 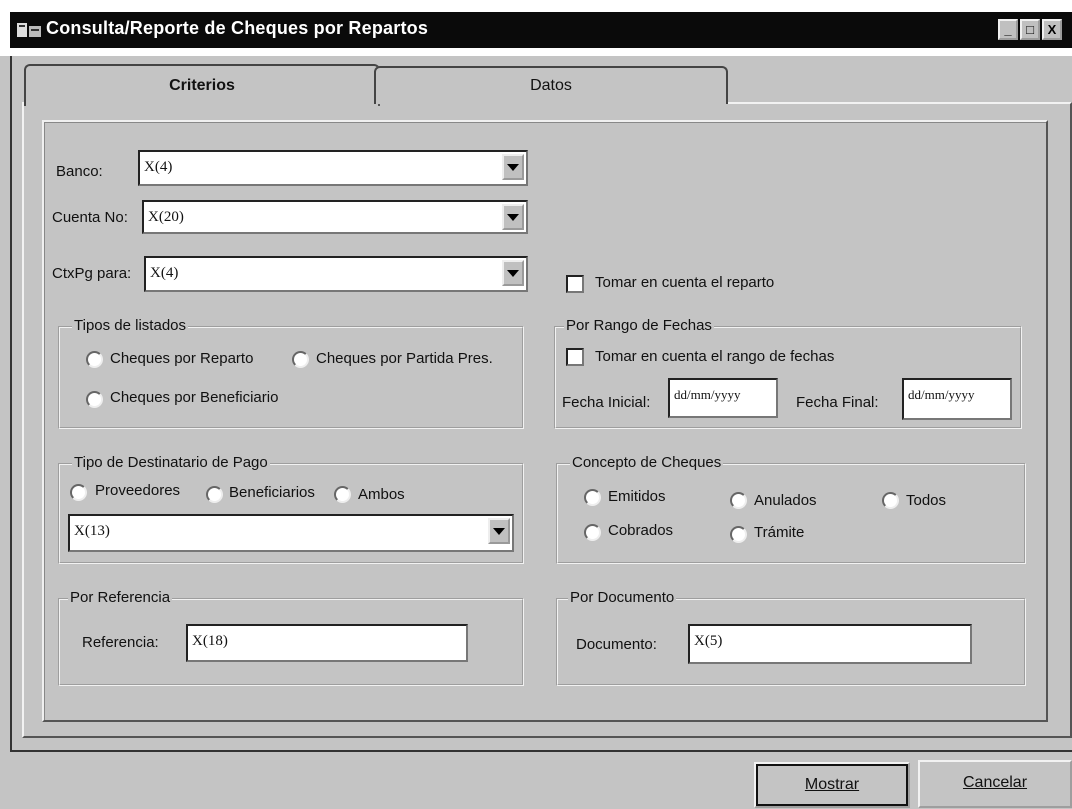 I want to click on window-title: Consulta/Reporte de Cheques por Repartos, so click(x=237, y=28).